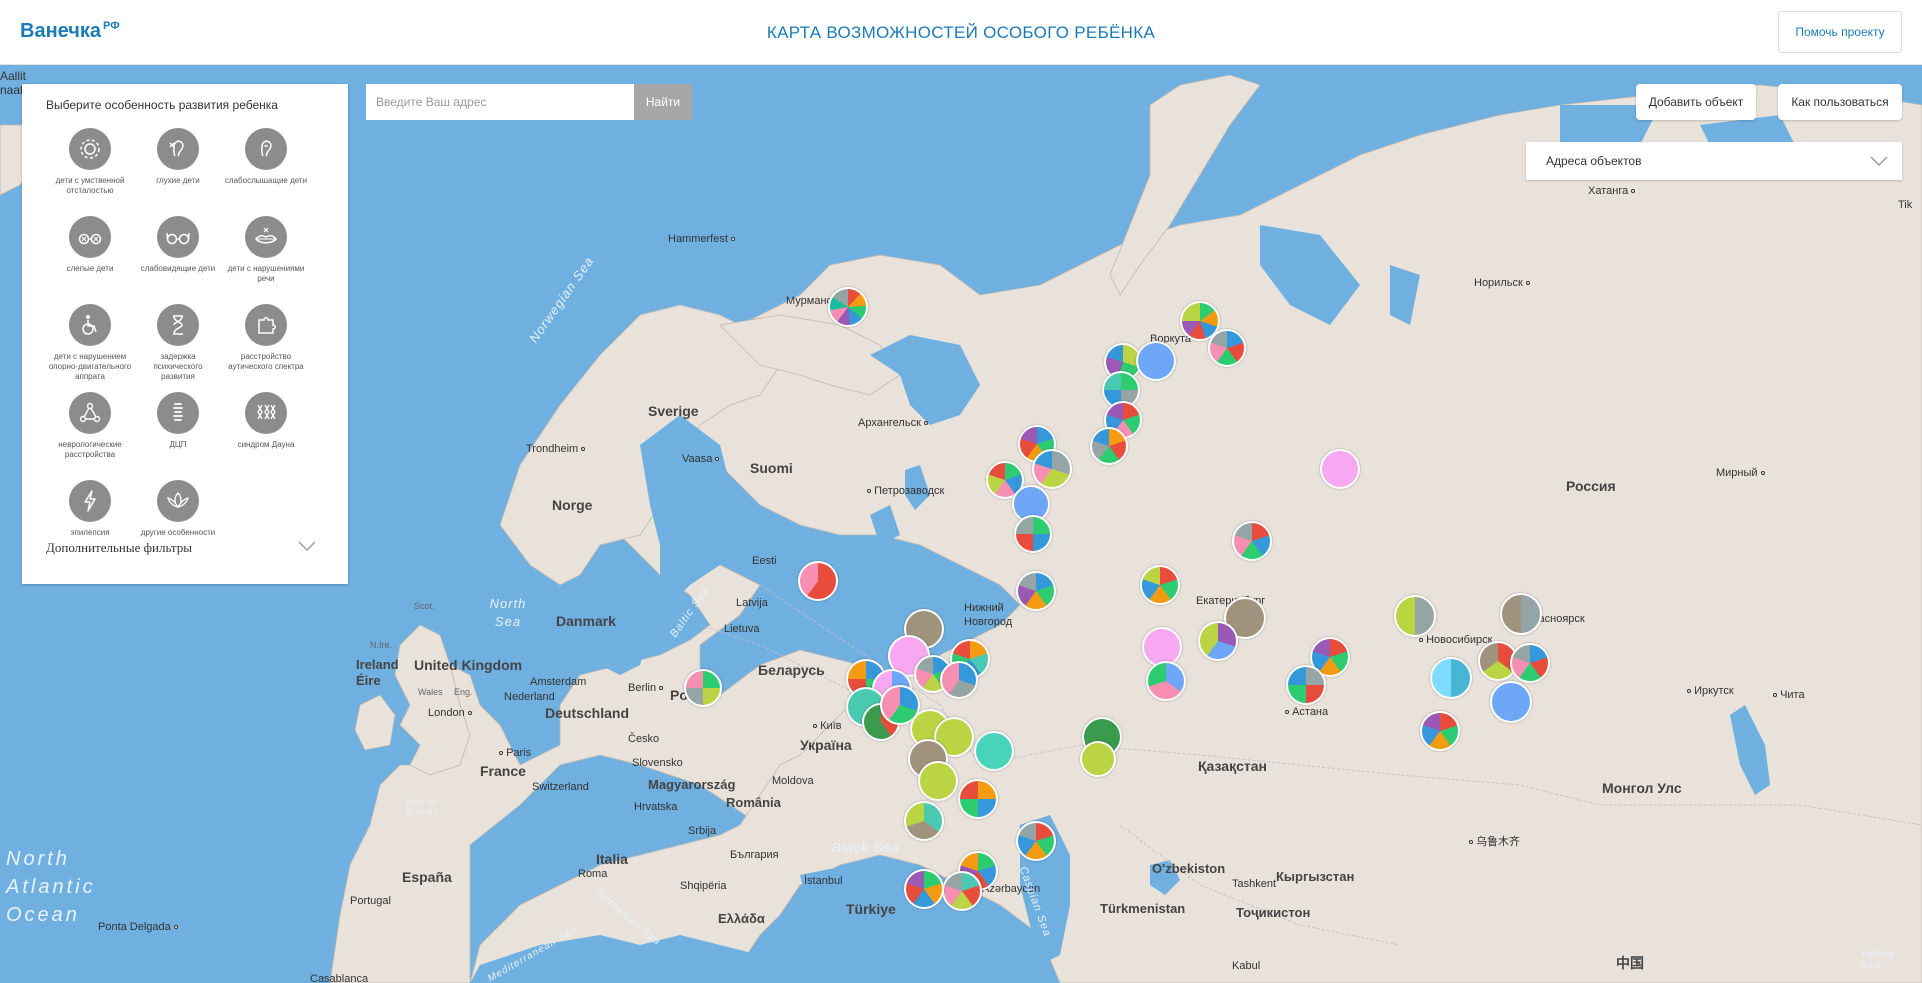 This screenshot has height=983, width=1922. I want to click on filter-label: эпилепсия, so click(90, 532).